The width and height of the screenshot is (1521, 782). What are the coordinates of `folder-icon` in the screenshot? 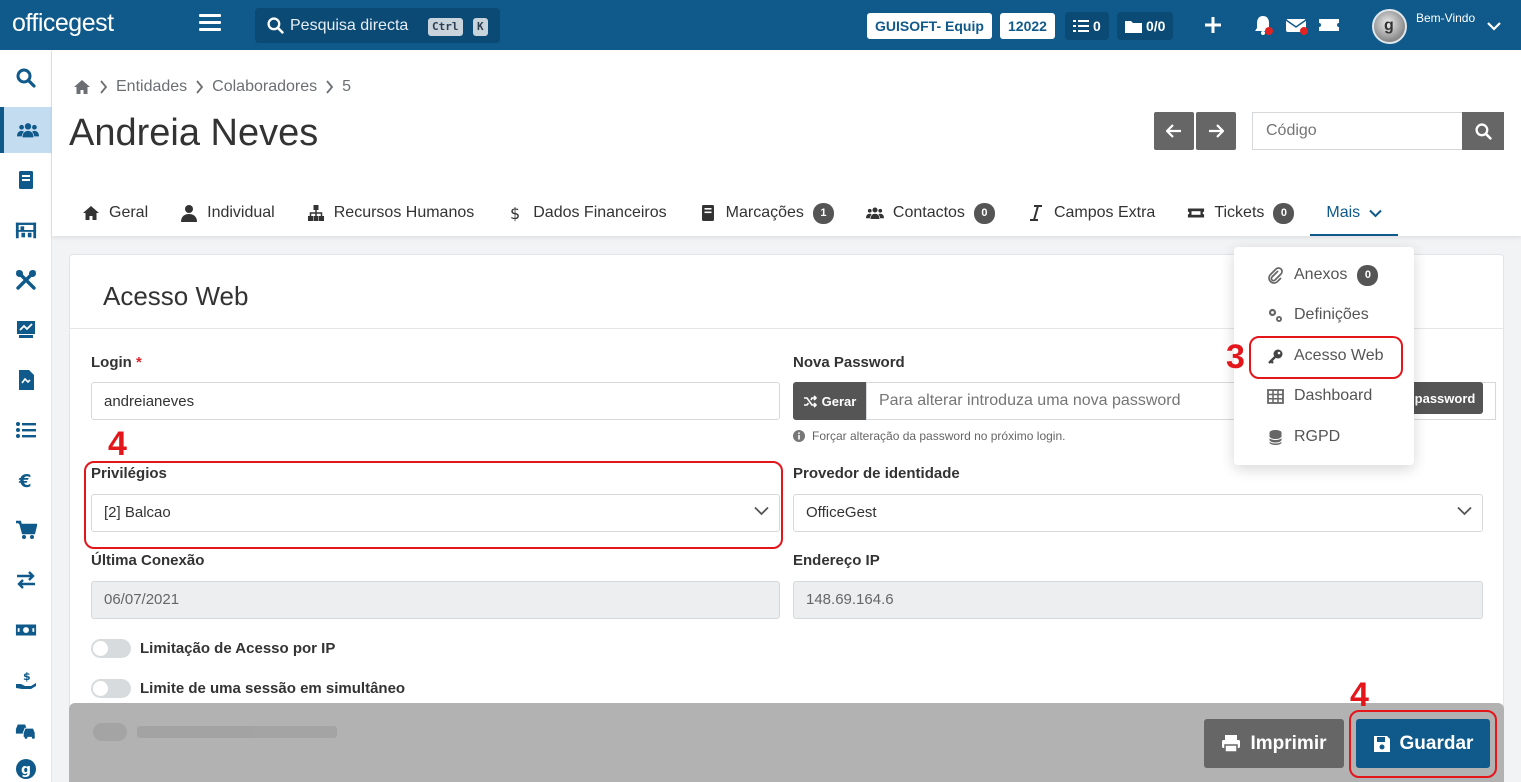 It's located at (1133, 27).